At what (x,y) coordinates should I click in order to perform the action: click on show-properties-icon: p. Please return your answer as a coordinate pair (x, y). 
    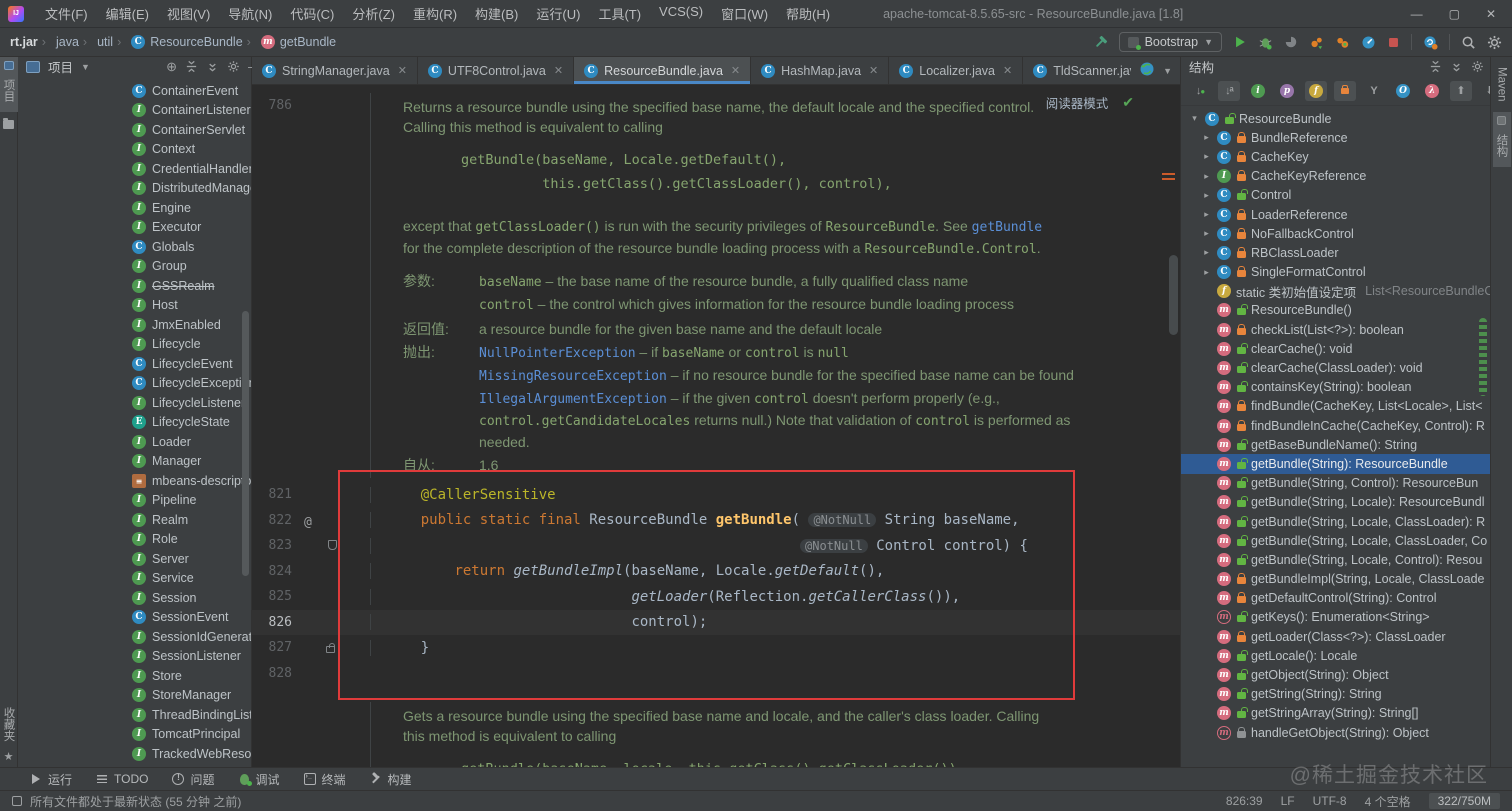
    Looking at the image, I should click on (1287, 91).